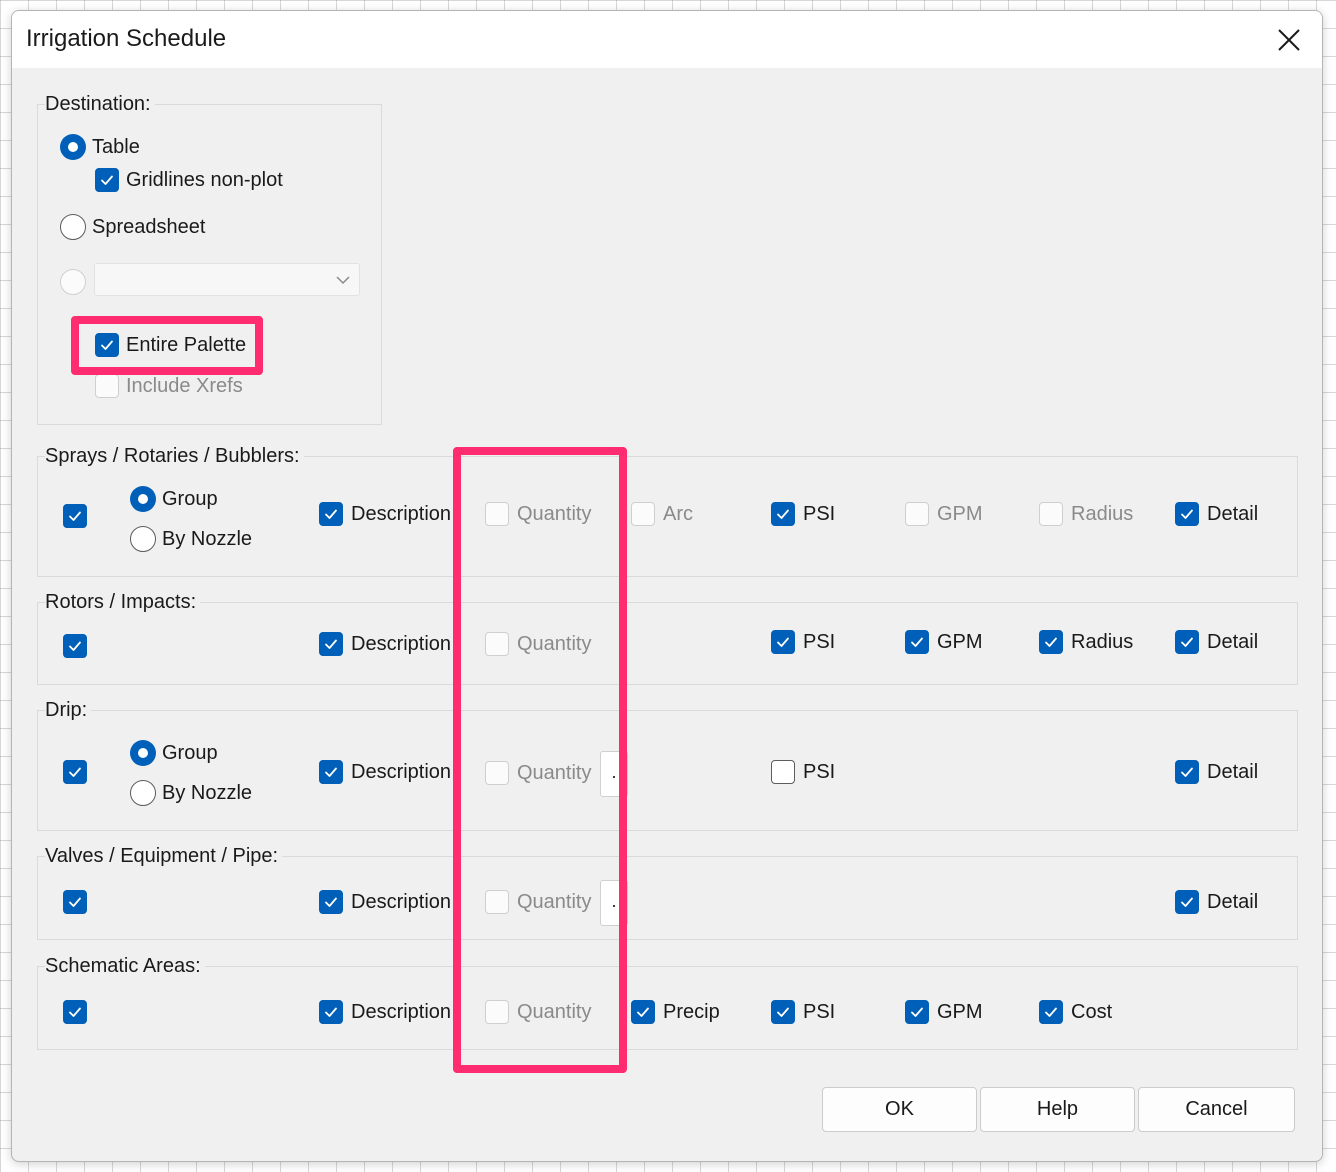 This screenshot has height=1172, width=1336. I want to click on sprays-group-radio: Group, so click(174, 499).